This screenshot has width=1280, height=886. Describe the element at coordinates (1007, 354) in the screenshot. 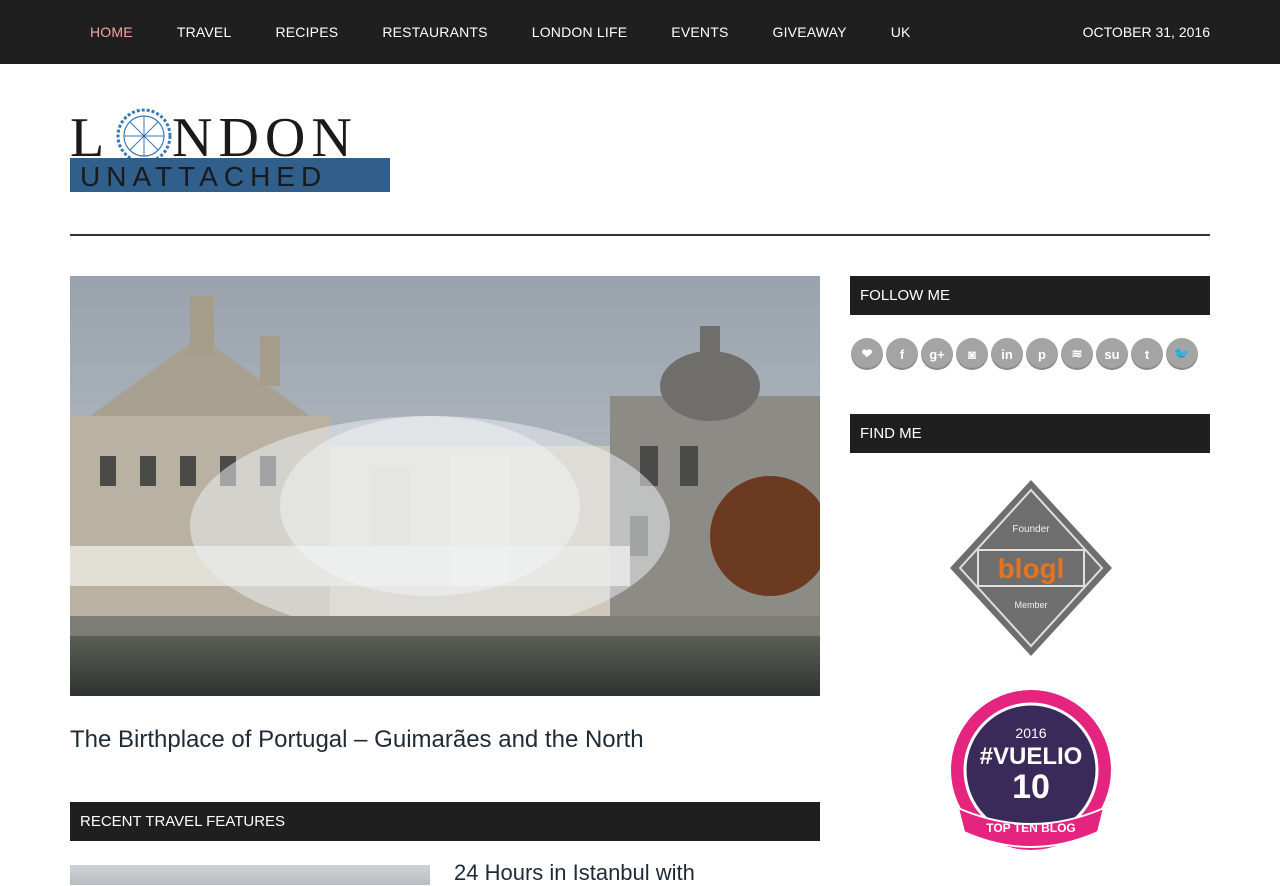

I see `linkedin-icon: in` at that location.